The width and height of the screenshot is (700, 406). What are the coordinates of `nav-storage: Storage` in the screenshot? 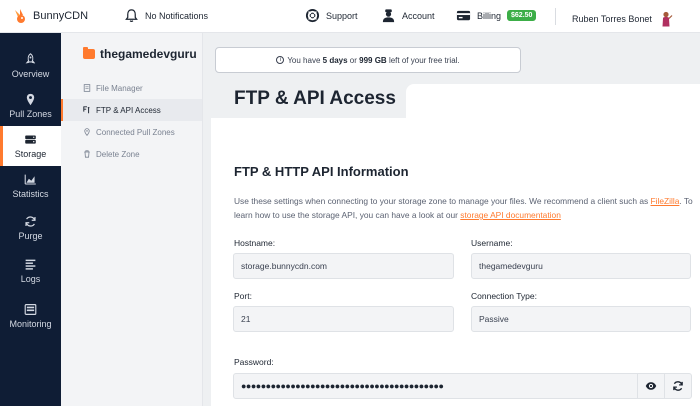 It's located at (30, 146).